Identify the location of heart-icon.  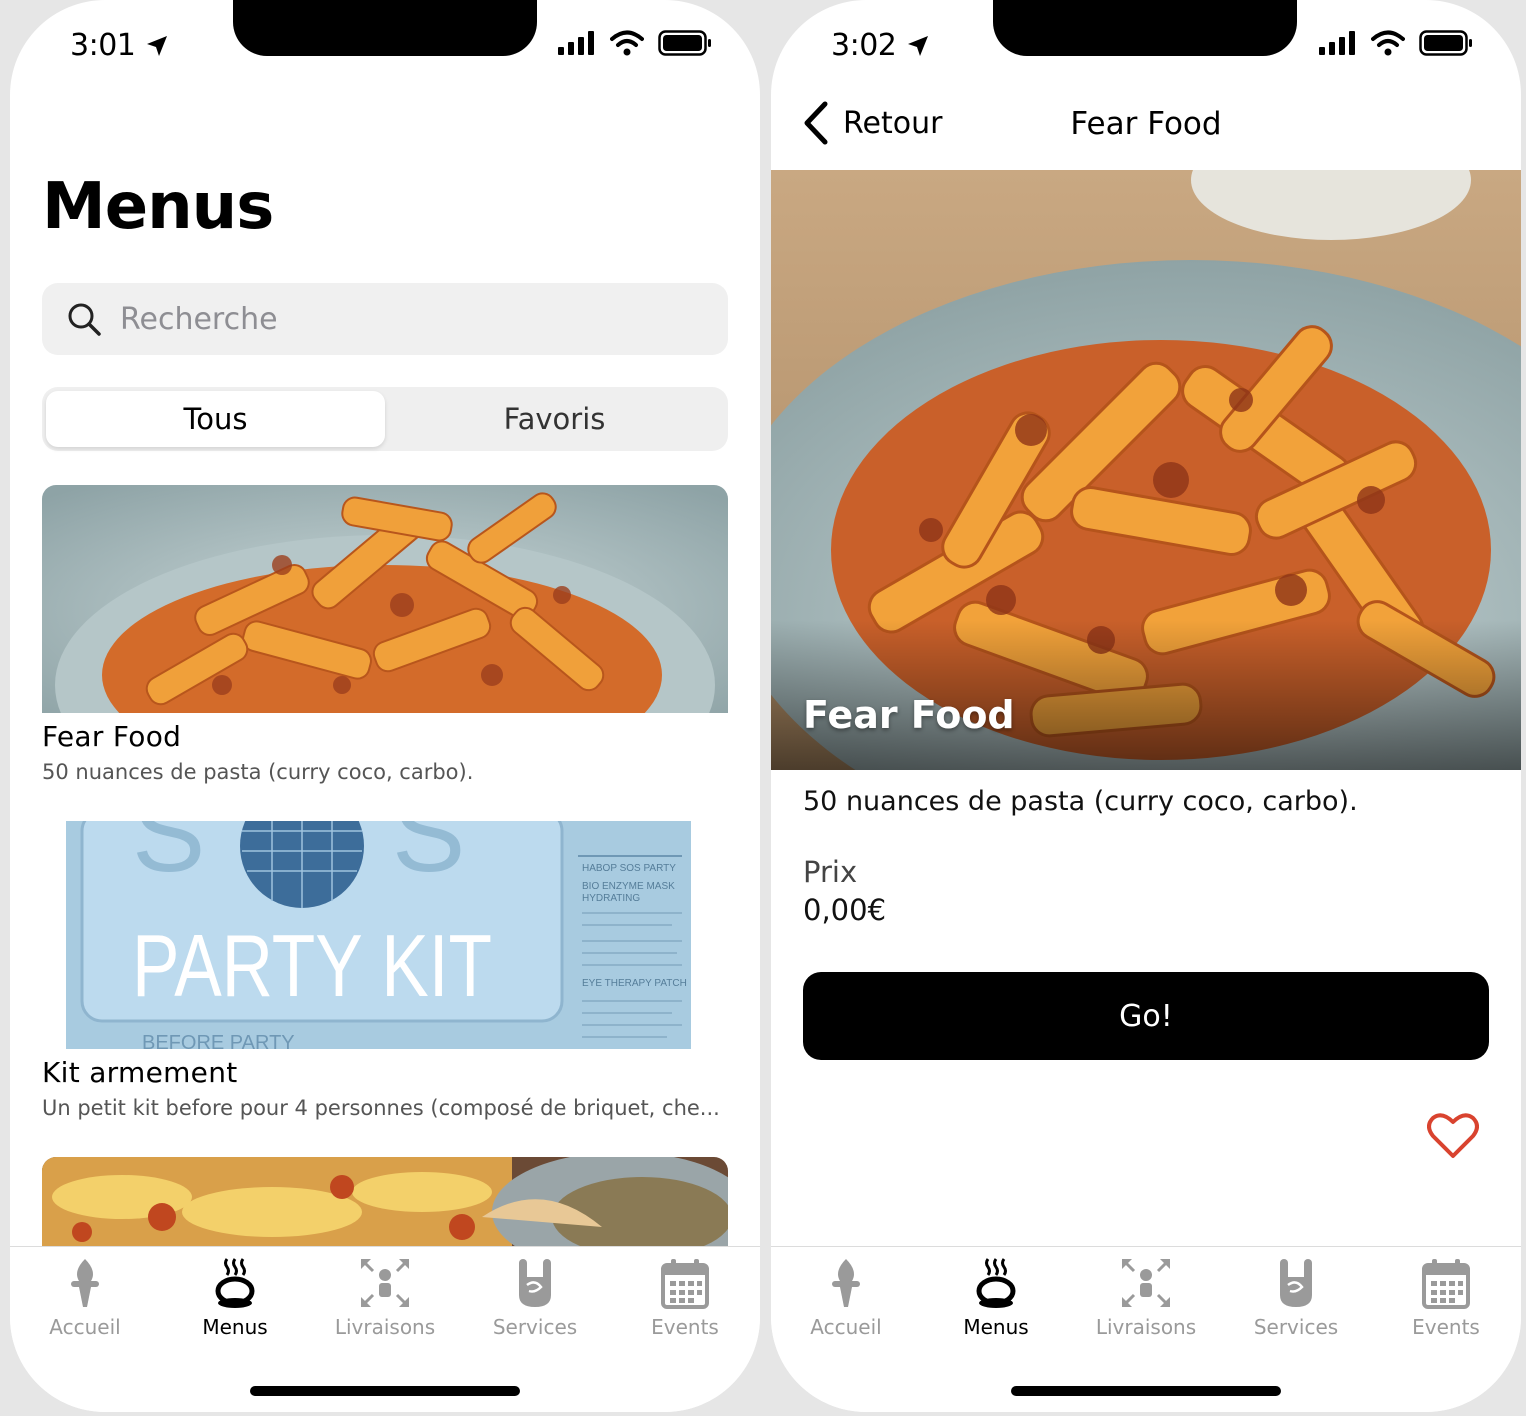
(1453, 1135).